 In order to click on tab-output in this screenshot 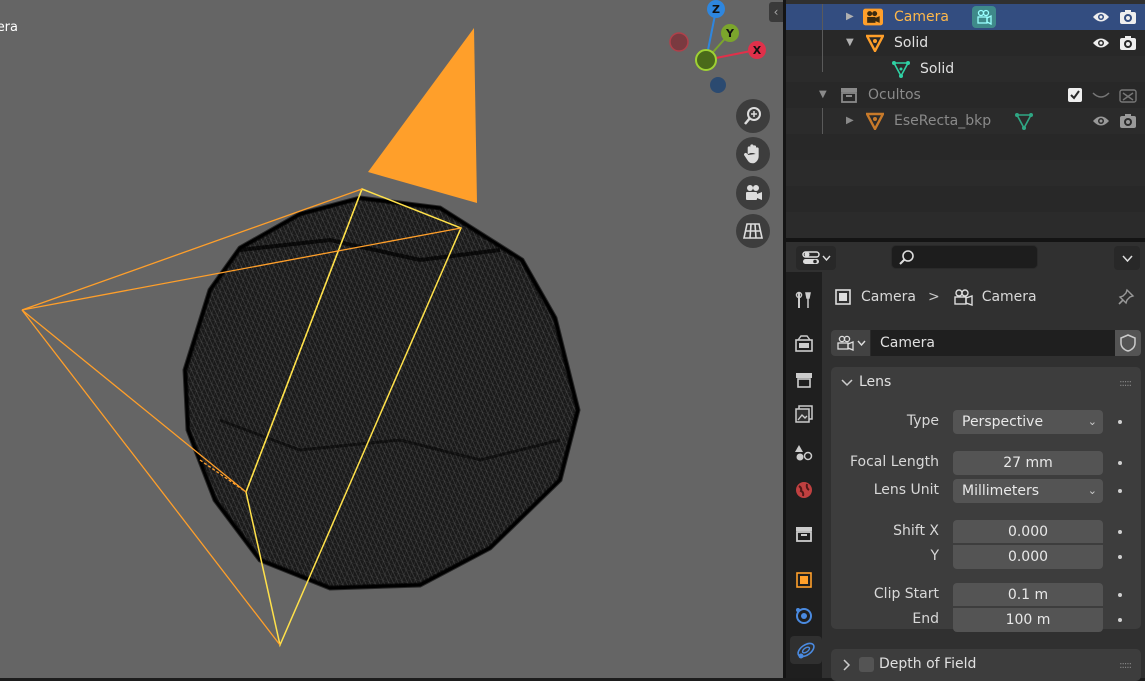, I will do `click(804, 380)`.